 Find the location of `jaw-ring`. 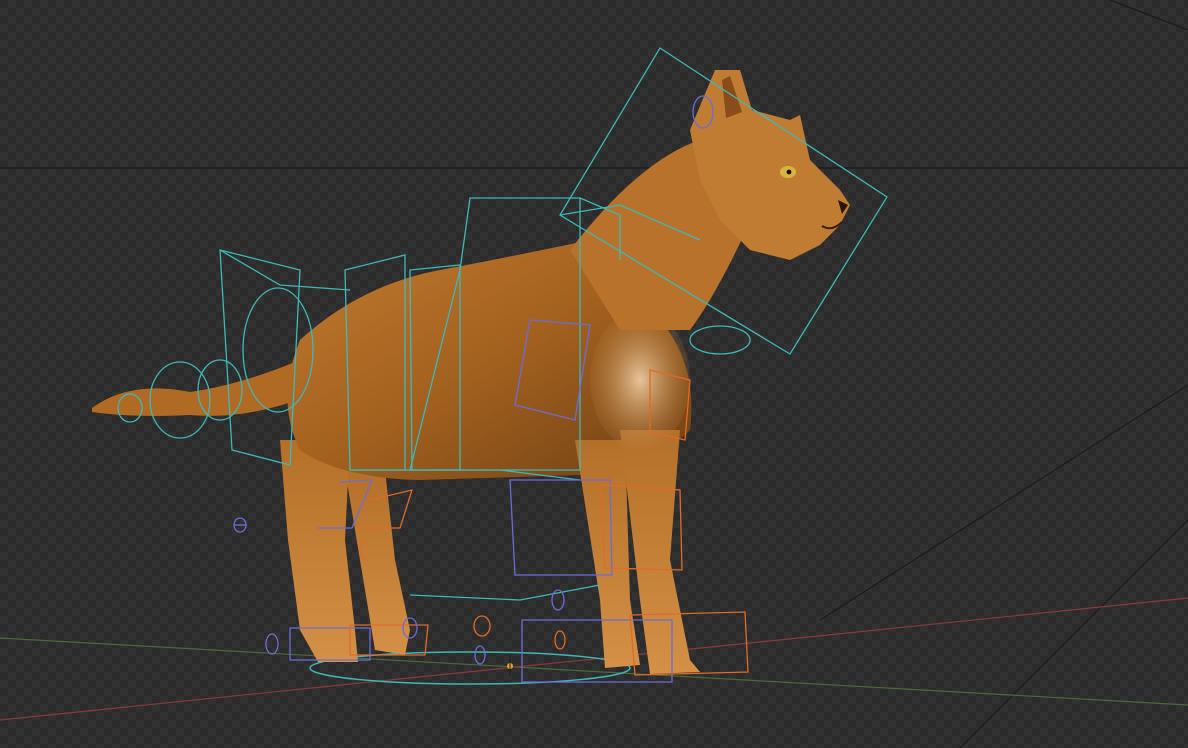

jaw-ring is located at coordinates (720, 340).